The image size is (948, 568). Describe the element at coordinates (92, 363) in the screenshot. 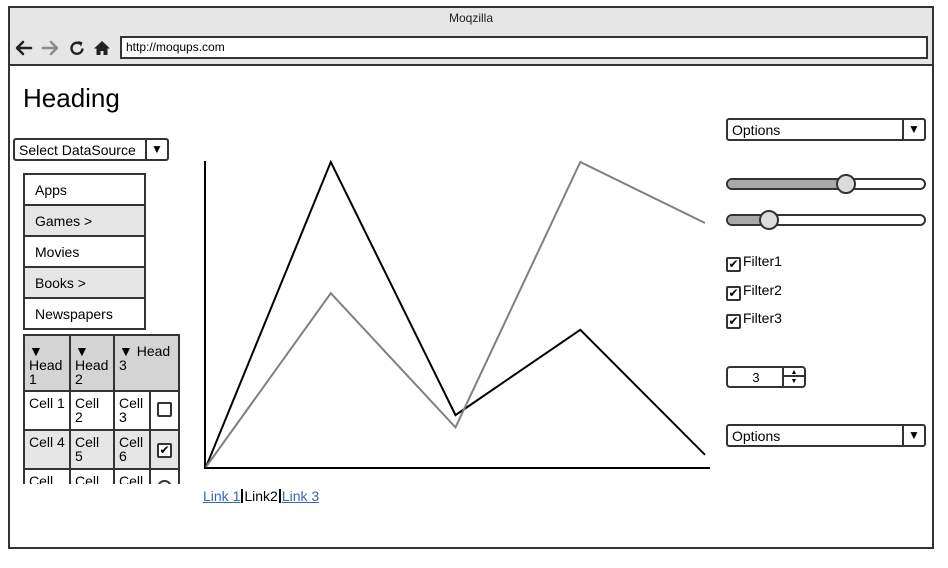

I see `table-header: ▼ Head 2` at that location.